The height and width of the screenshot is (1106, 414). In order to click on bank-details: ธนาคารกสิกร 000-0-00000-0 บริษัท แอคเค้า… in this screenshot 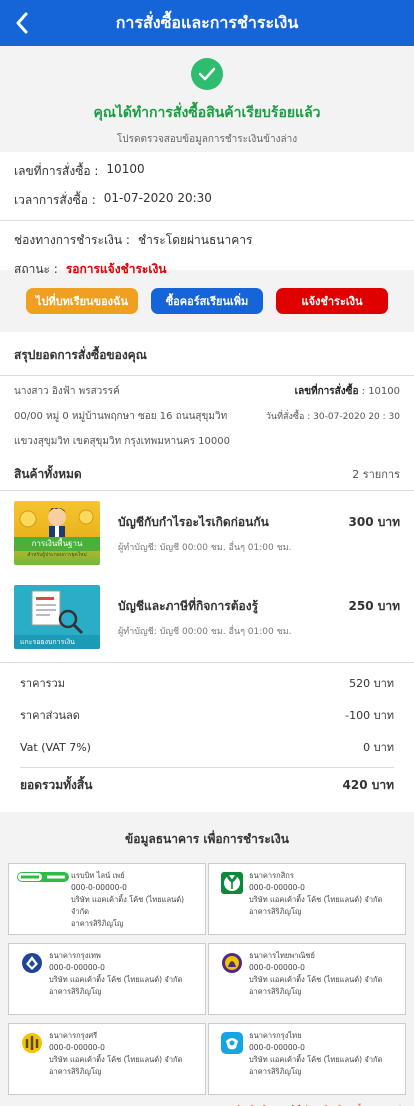, I will do `click(324, 899)`.